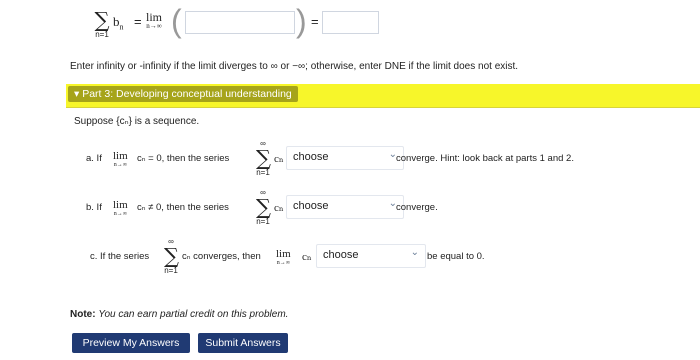 The width and height of the screenshot is (700, 360). I want to click on chevron-down-icon: ⌄, so click(414, 252).